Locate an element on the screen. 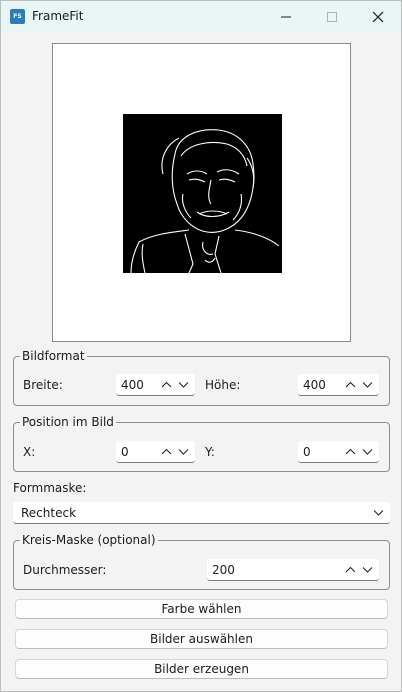 This screenshot has height=692, width=402. shape-mask-select: Rechteck is located at coordinates (201, 513).